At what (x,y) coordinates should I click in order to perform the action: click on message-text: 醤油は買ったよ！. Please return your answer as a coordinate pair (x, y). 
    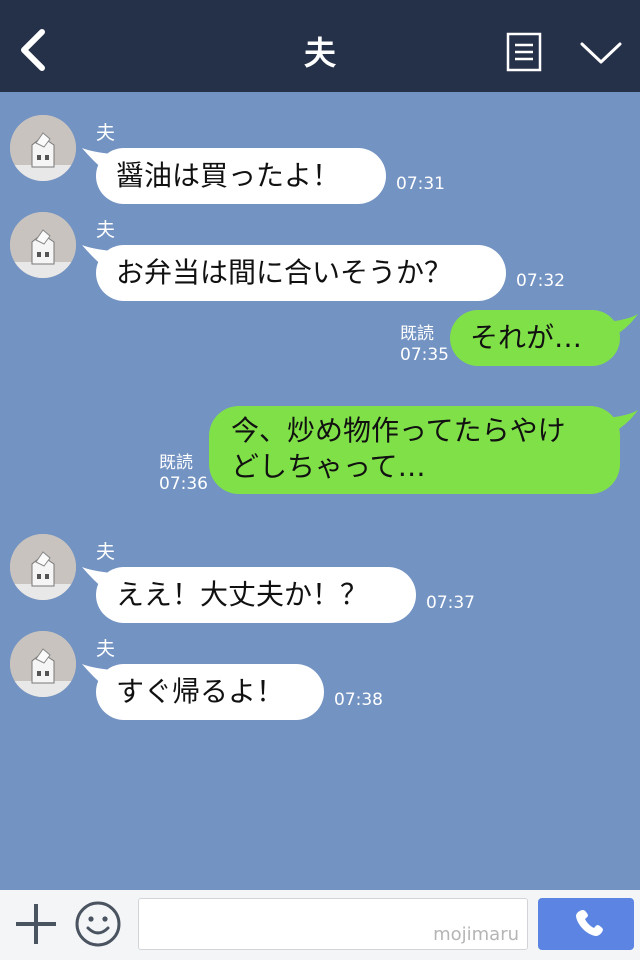
    Looking at the image, I should click on (228, 175).